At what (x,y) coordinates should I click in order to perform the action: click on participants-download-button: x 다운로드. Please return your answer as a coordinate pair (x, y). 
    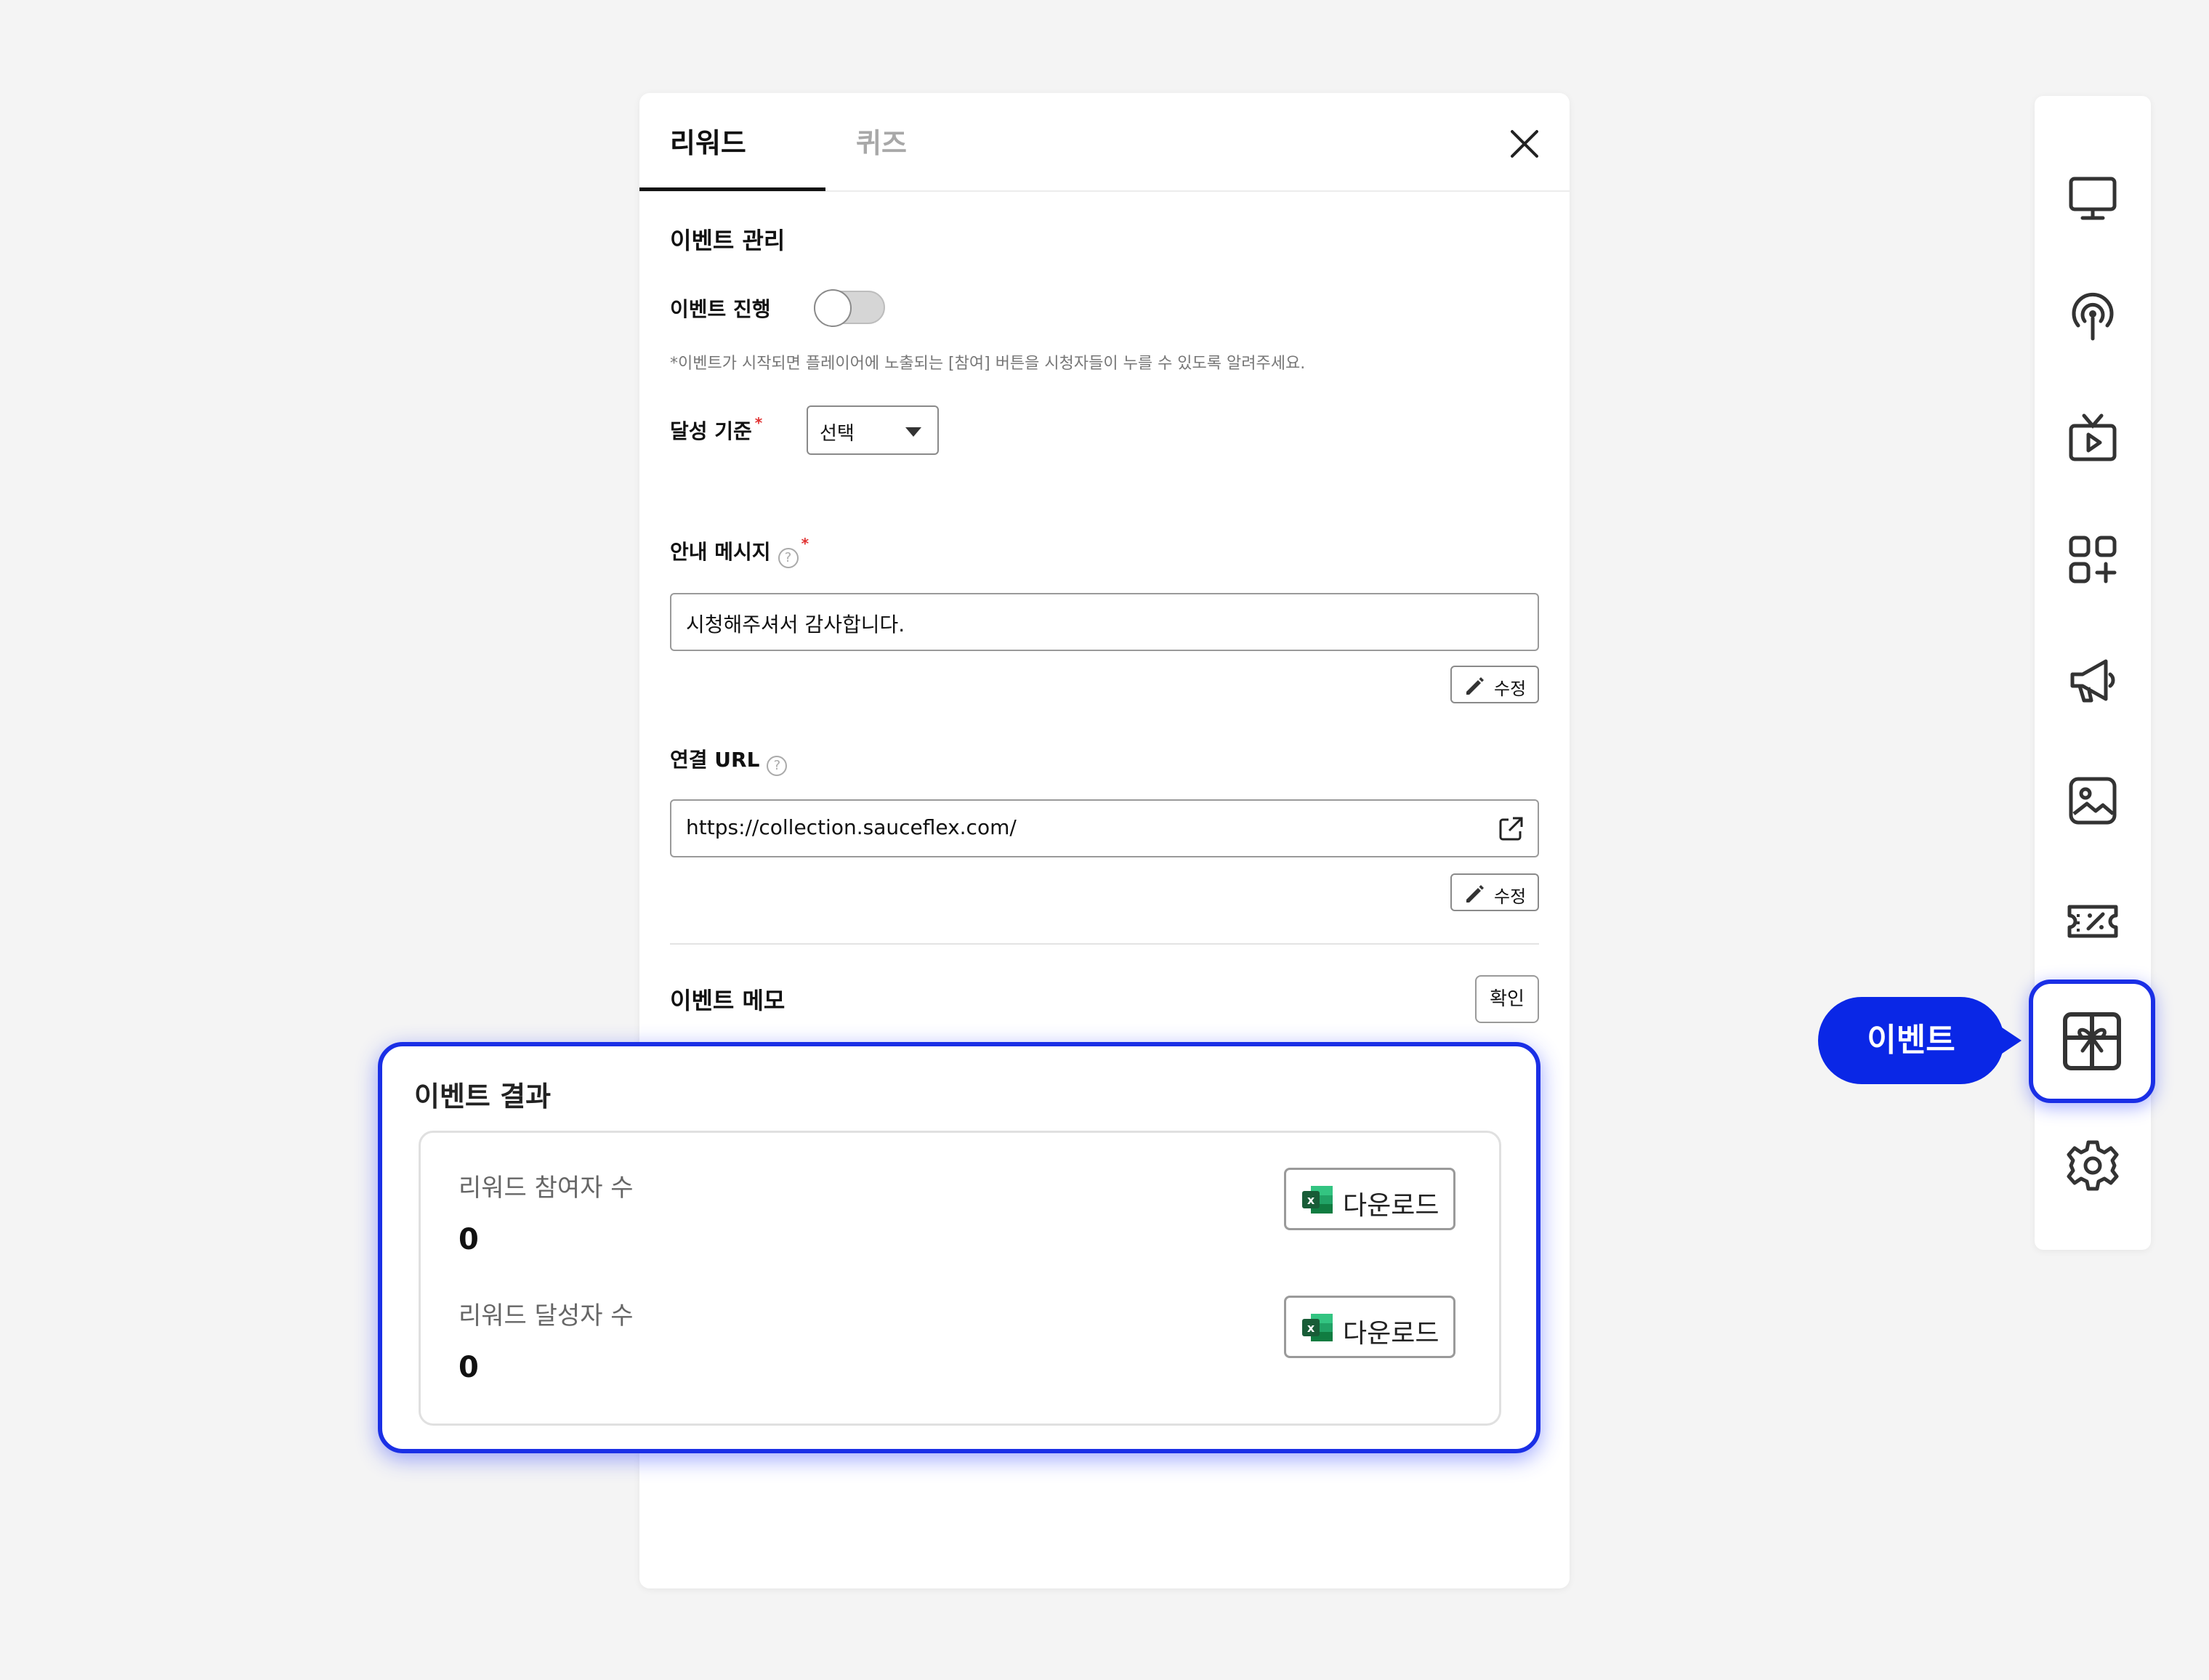
    Looking at the image, I should click on (1369, 1199).